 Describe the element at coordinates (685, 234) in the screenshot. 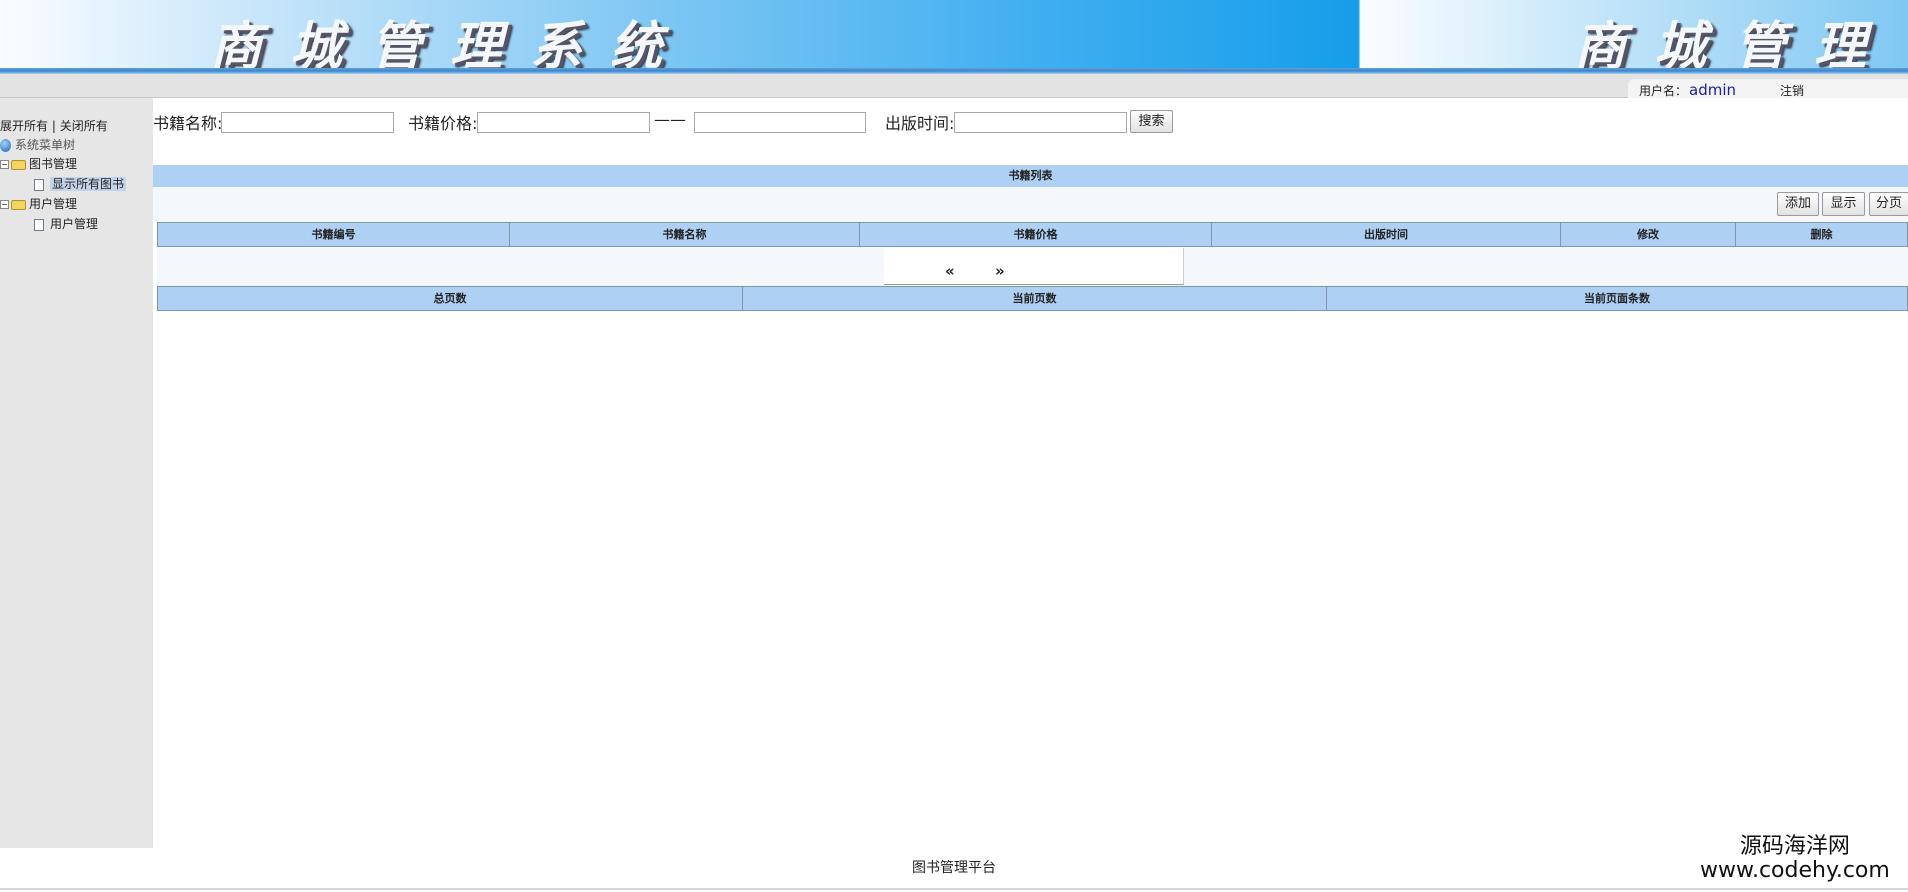

I see `column-header-name: 书籍名称` at that location.